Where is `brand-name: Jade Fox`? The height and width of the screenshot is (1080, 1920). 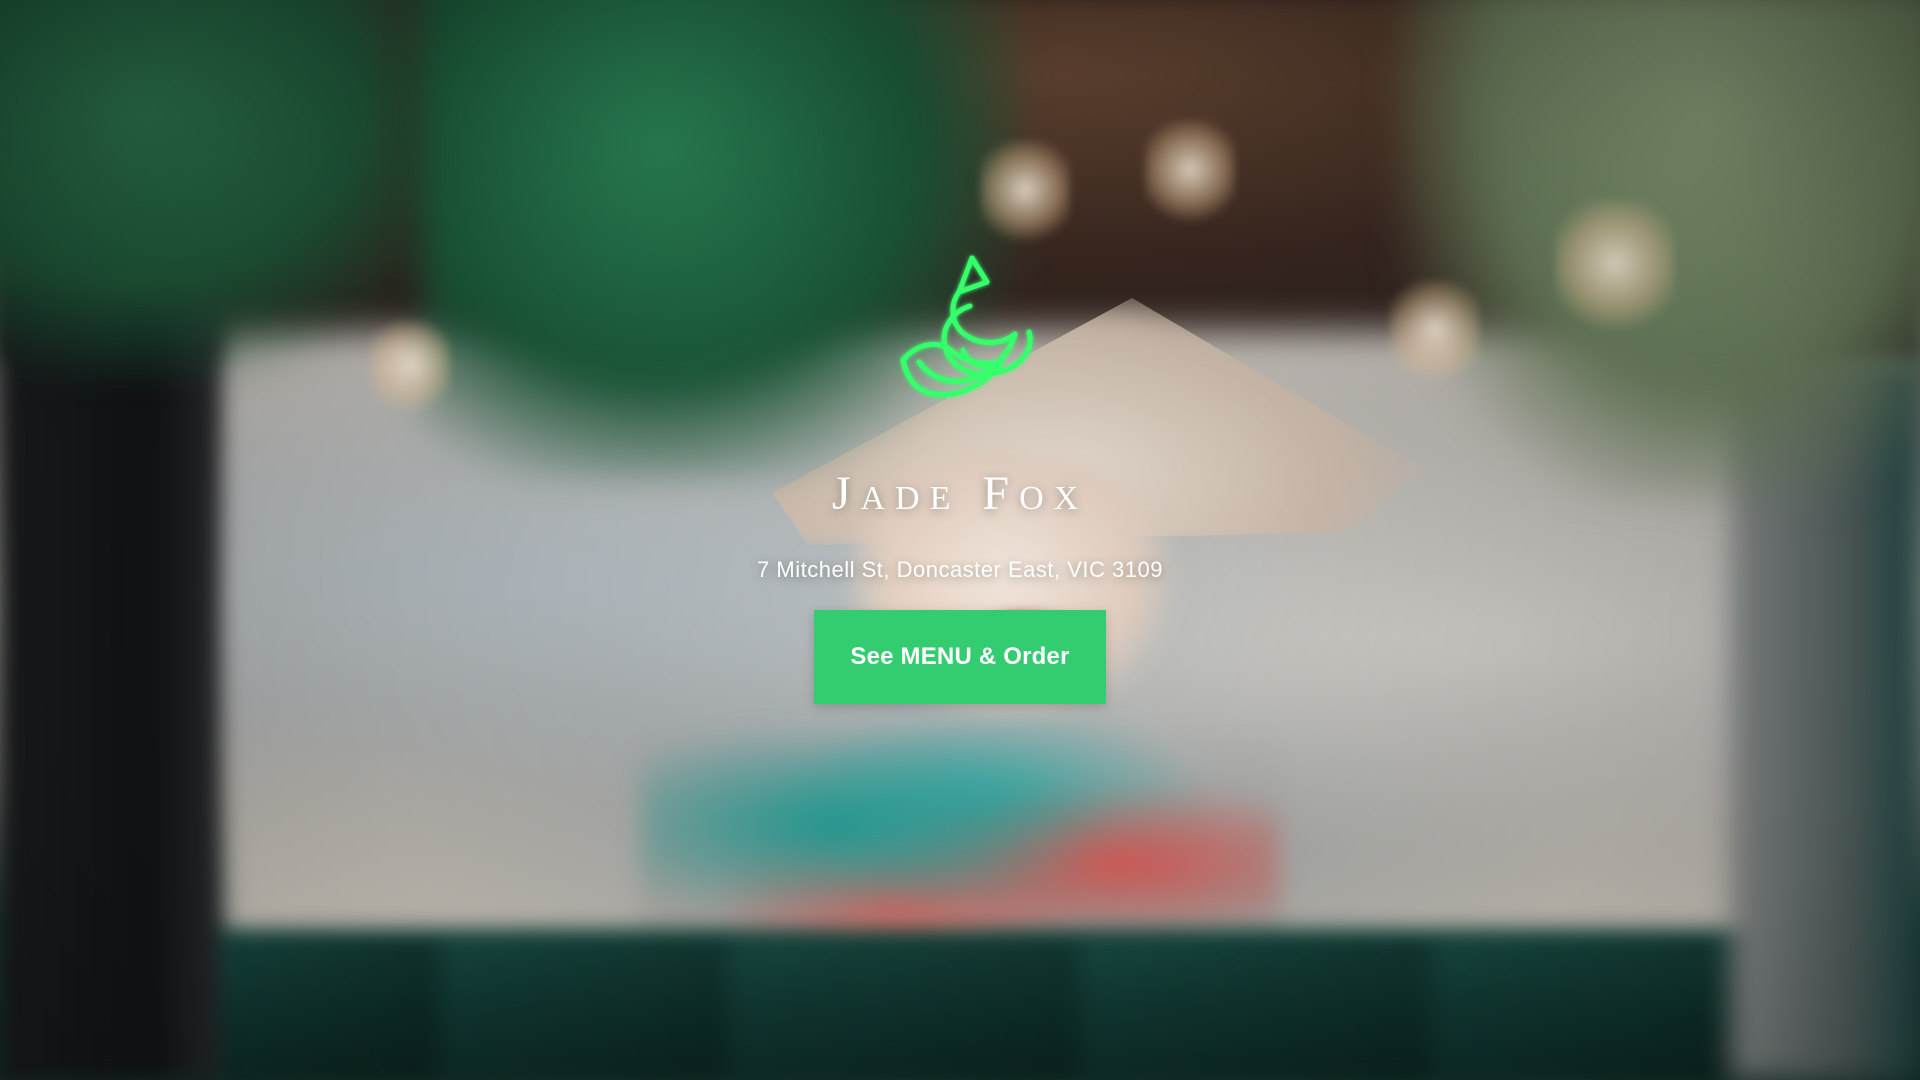 brand-name: Jade Fox is located at coordinates (960, 493).